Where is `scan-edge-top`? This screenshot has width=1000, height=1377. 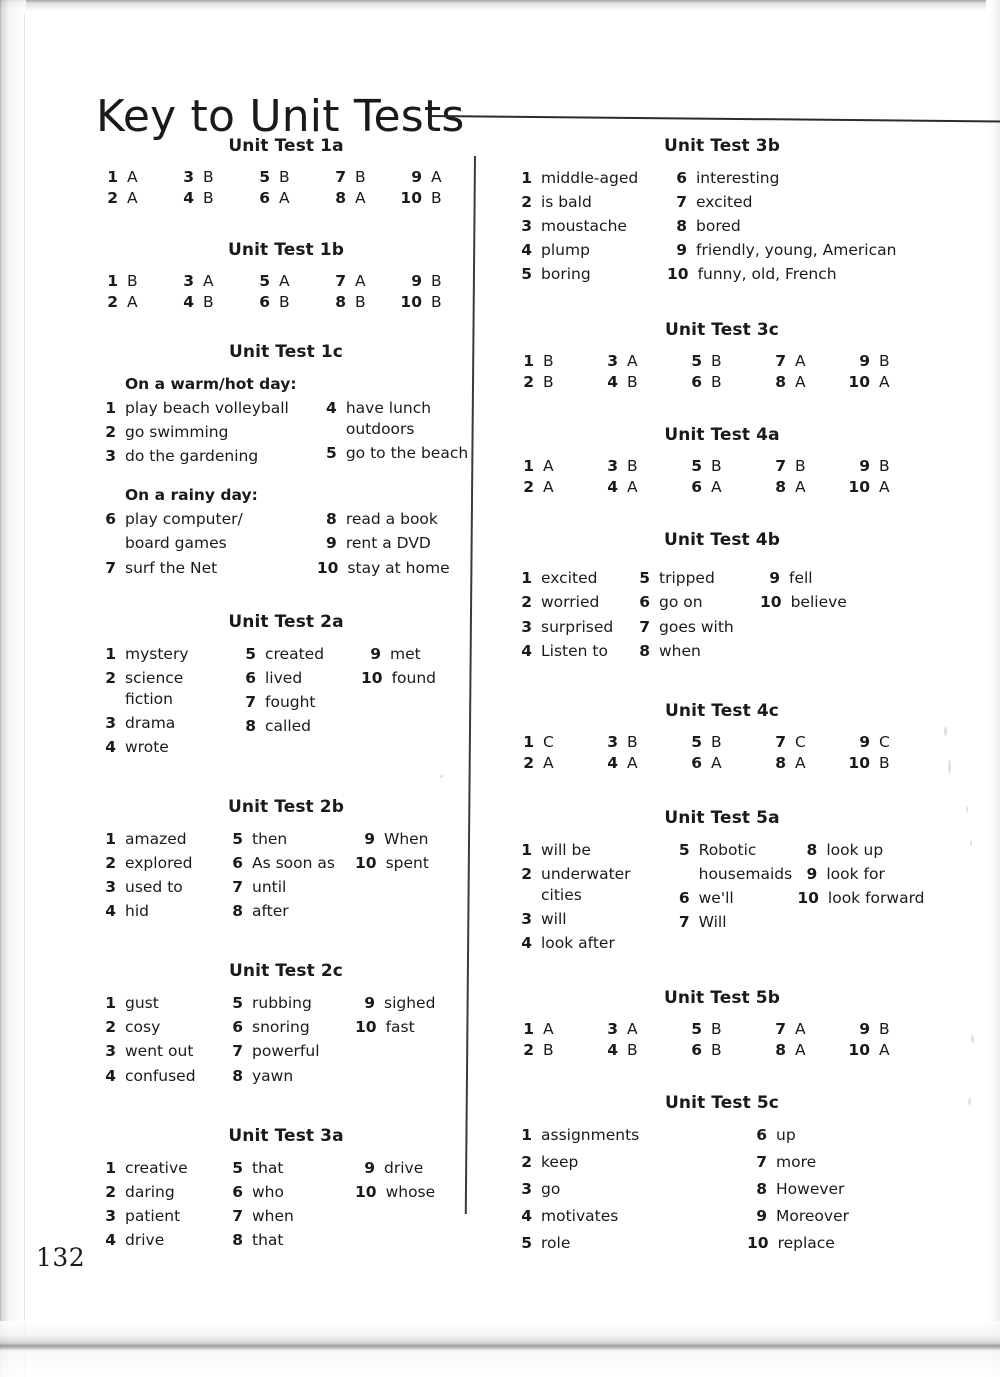
scan-edge-top is located at coordinates (500, 6).